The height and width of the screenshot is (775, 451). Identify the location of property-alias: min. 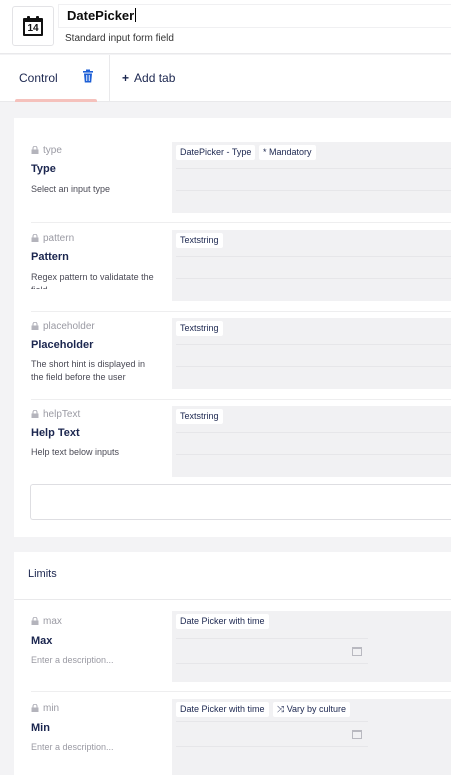
(45, 708).